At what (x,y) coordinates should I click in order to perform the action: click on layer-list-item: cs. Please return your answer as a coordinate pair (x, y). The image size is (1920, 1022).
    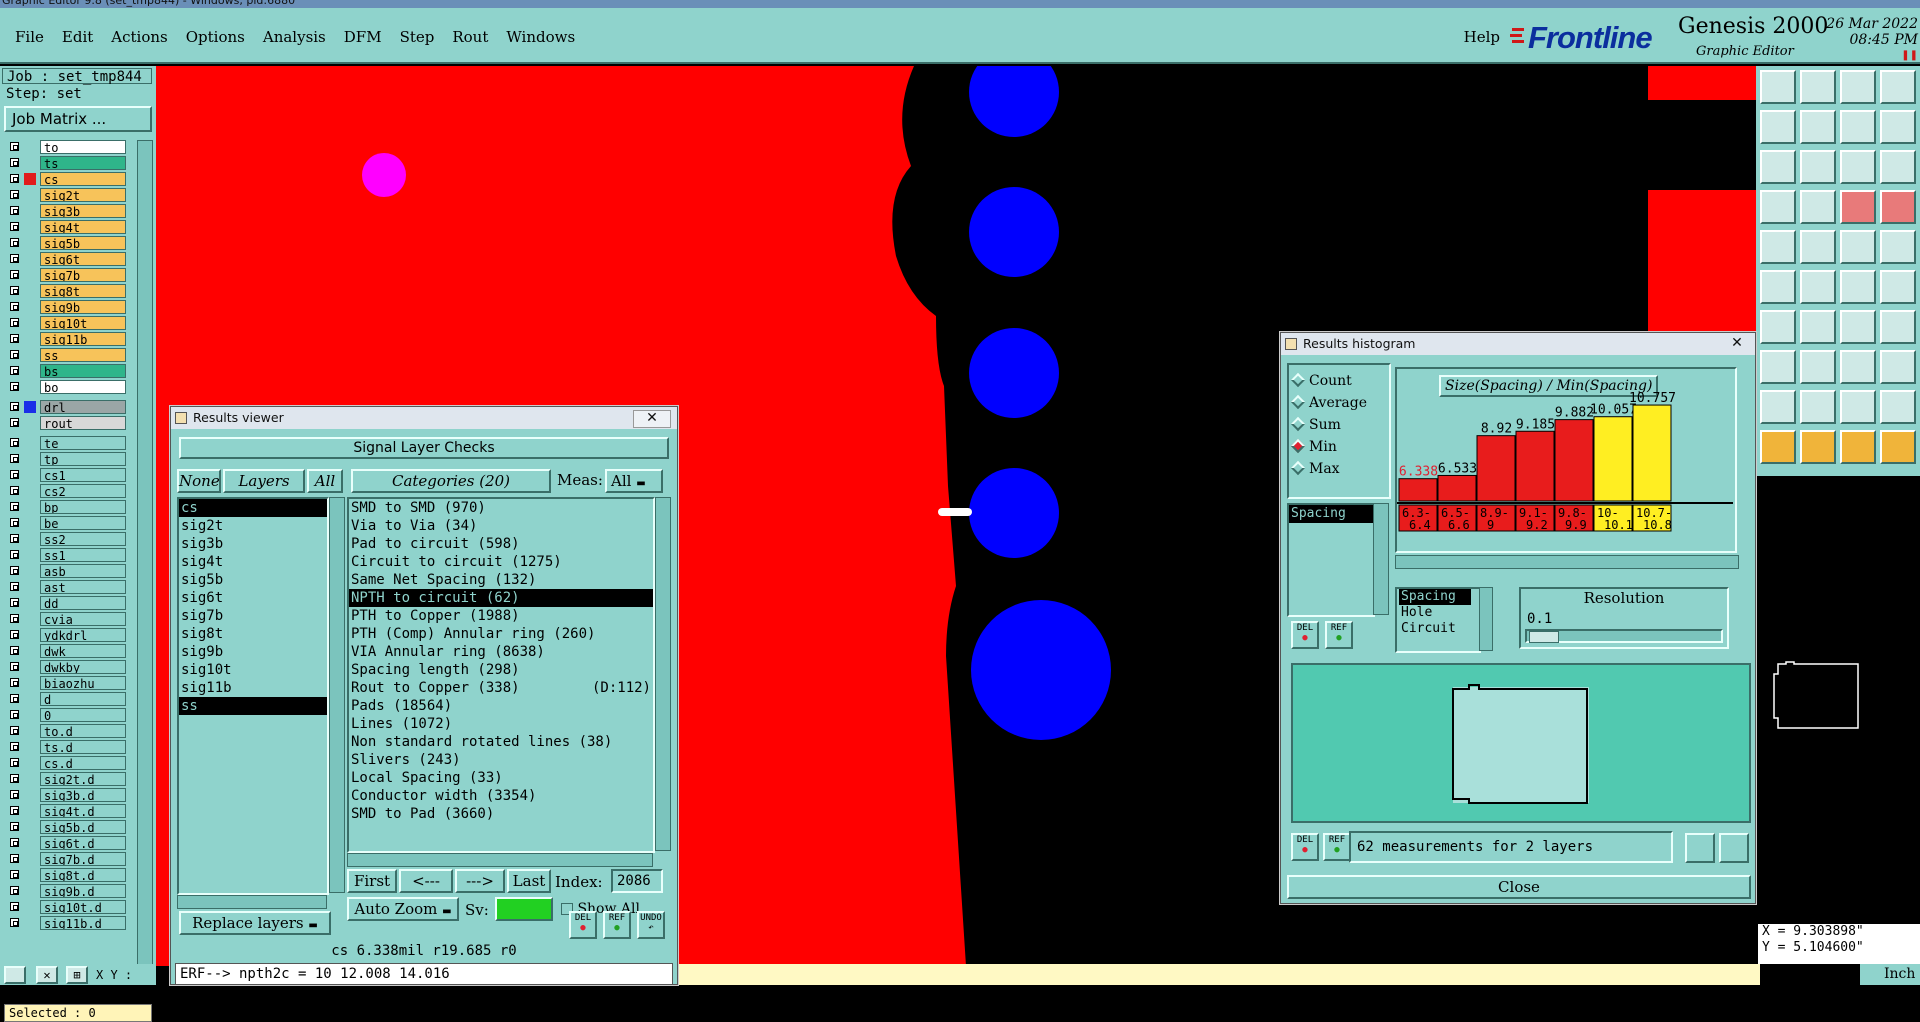
    Looking at the image, I should click on (253, 508).